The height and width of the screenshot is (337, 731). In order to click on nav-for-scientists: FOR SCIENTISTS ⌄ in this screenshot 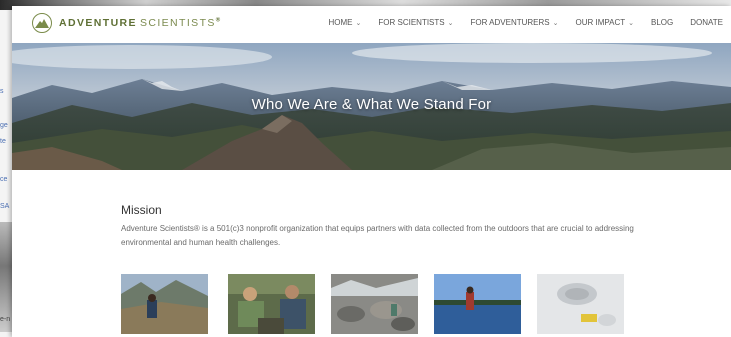, I will do `click(415, 22)`.